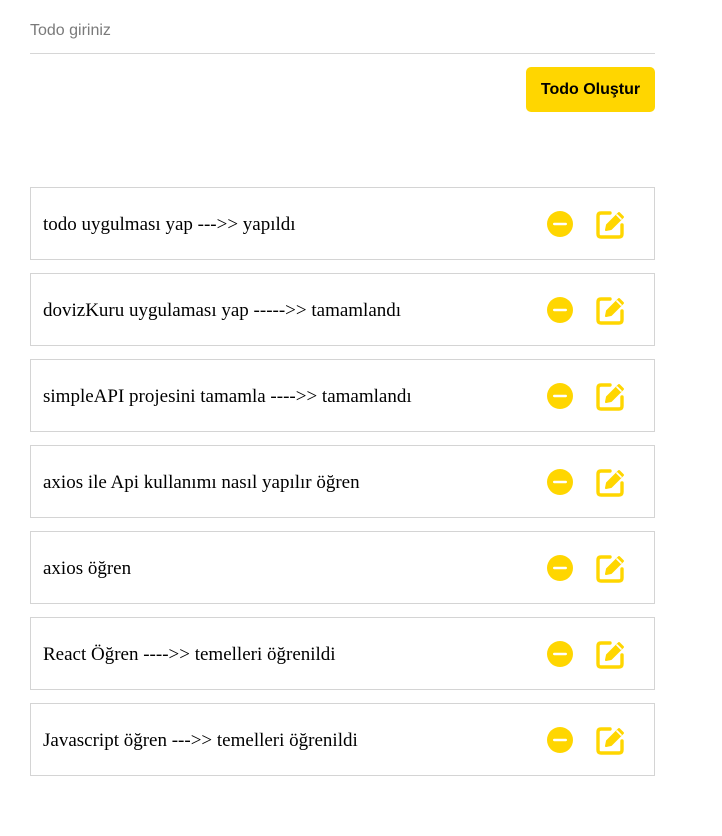  I want to click on todo-text: React Öğren ---->> temelleri öğrenildi, so click(189, 654).